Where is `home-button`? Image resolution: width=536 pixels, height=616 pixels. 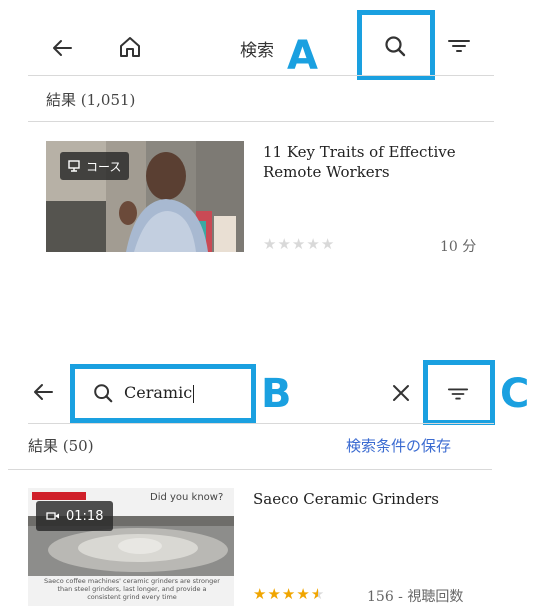 home-button is located at coordinates (130, 47).